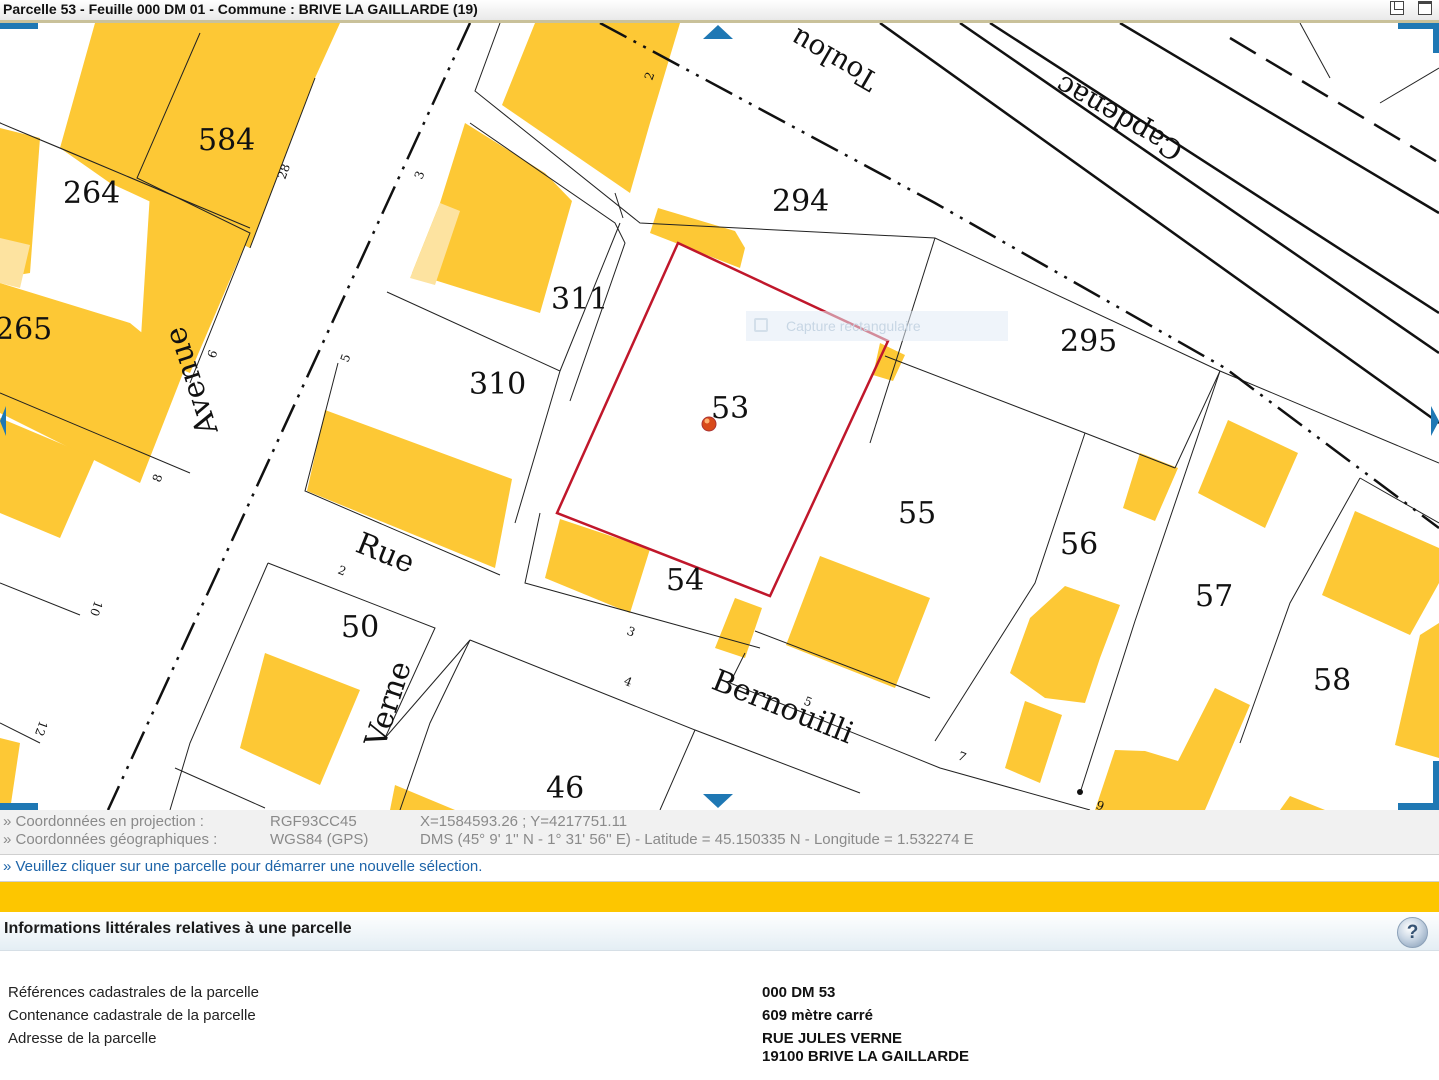 The width and height of the screenshot is (1439, 1080). I want to click on pan-down-arrow-icon, so click(718, 801).